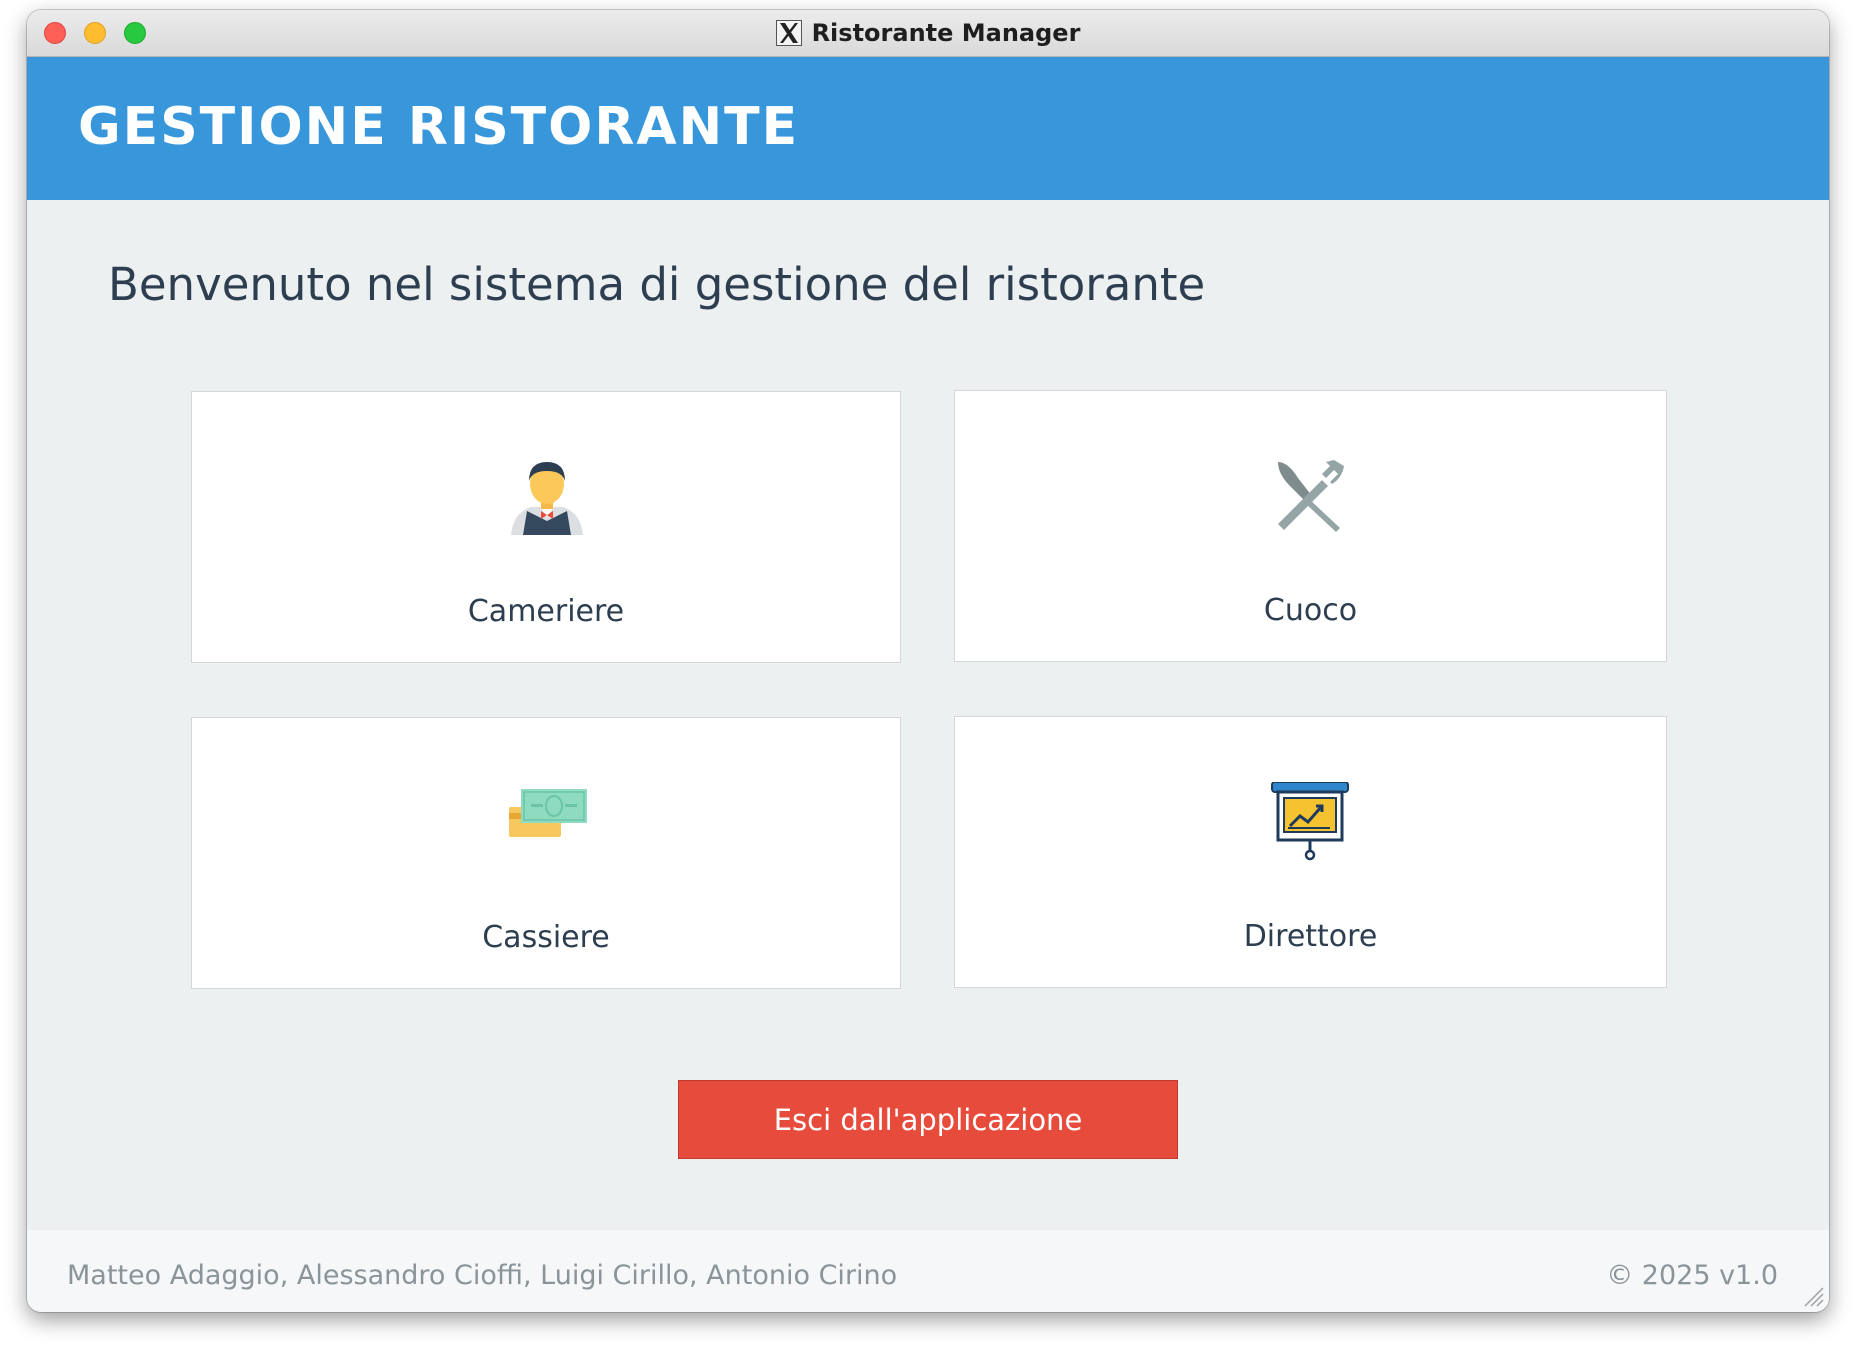  What do you see at coordinates (1310, 610) in the screenshot?
I see `role-label-cuoco: Cuoco` at bounding box center [1310, 610].